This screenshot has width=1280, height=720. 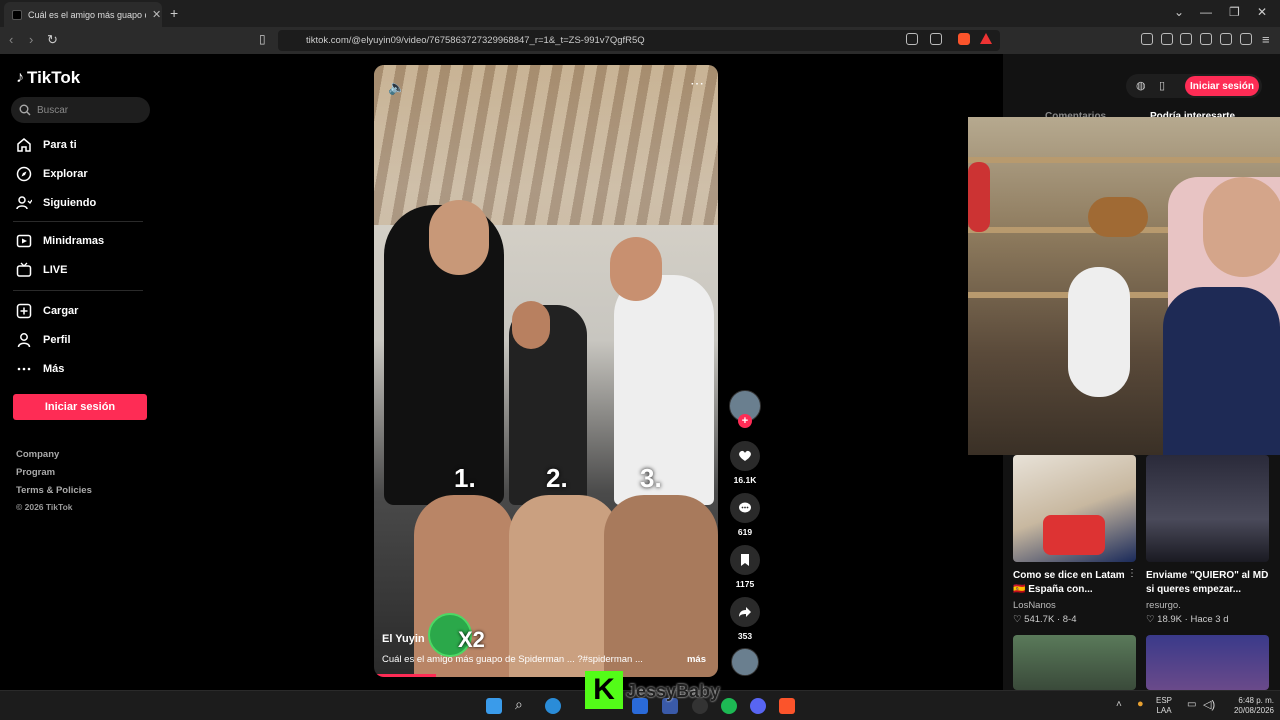 What do you see at coordinates (1069, 619) in the screenshot?
I see `video-date: 8-4` at bounding box center [1069, 619].